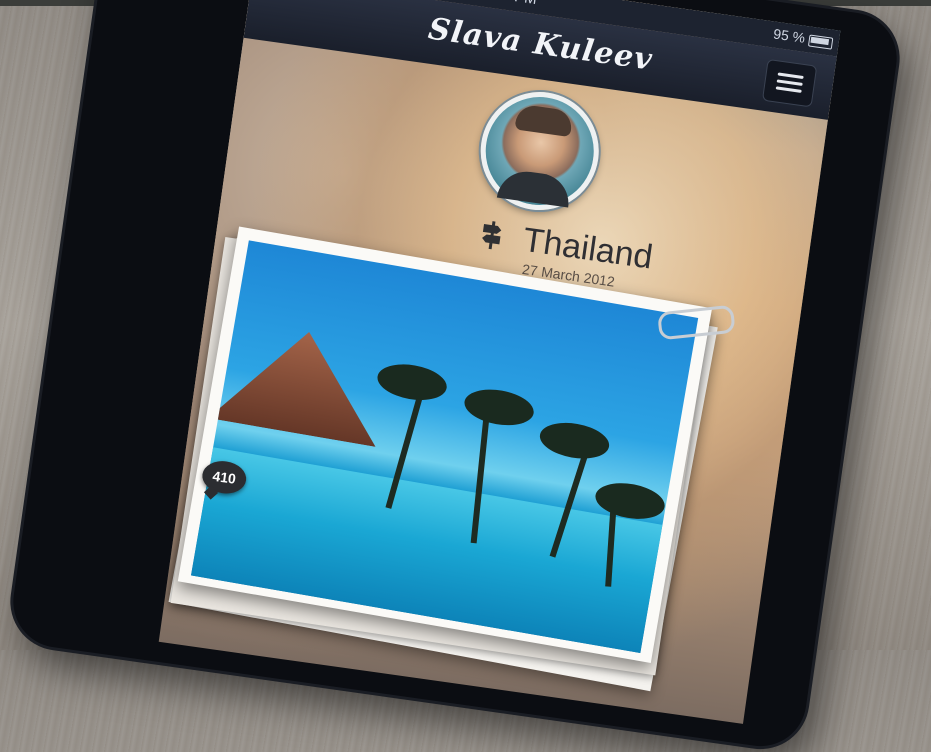 The width and height of the screenshot is (931, 752). I want to click on avatar, so click(540, 151).